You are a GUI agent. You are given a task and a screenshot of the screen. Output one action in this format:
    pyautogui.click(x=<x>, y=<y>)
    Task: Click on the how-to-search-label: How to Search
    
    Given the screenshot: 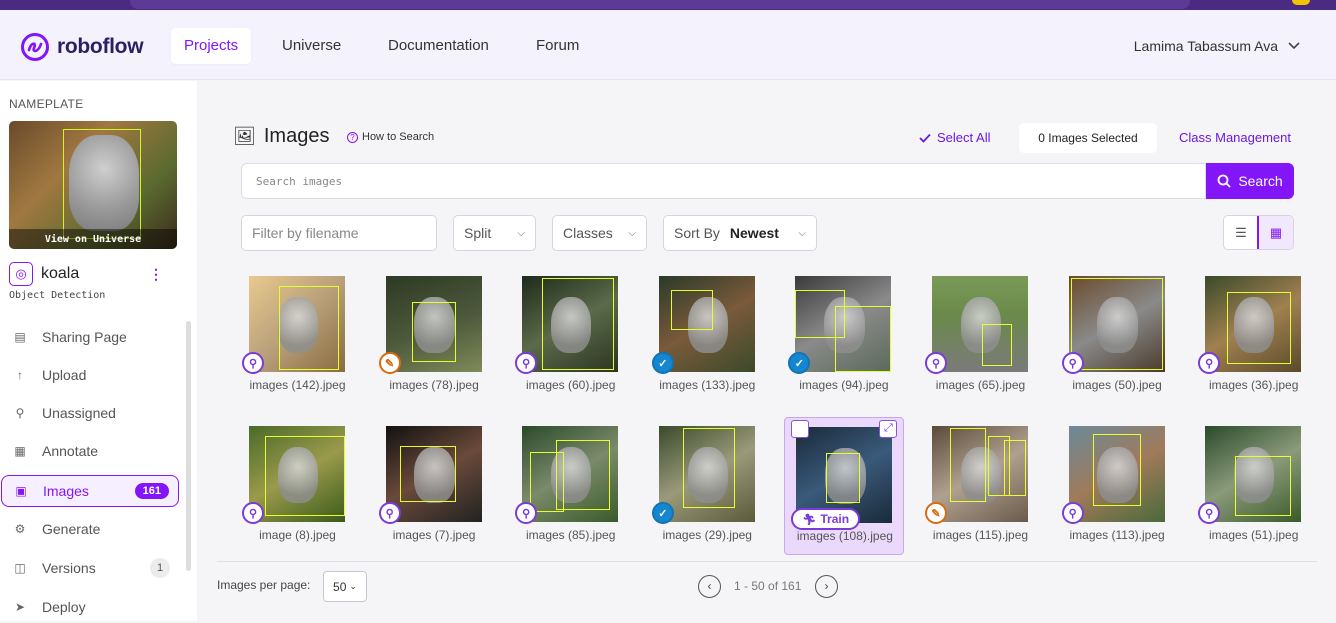 What is the action you would take?
    pyautogui.click(x=398, y=137)
    